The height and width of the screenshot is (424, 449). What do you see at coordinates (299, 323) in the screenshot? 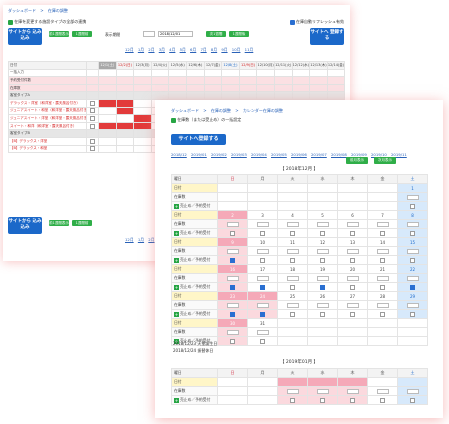
I see `day-row: 日付 30 31` at bounding box center [299, 323].